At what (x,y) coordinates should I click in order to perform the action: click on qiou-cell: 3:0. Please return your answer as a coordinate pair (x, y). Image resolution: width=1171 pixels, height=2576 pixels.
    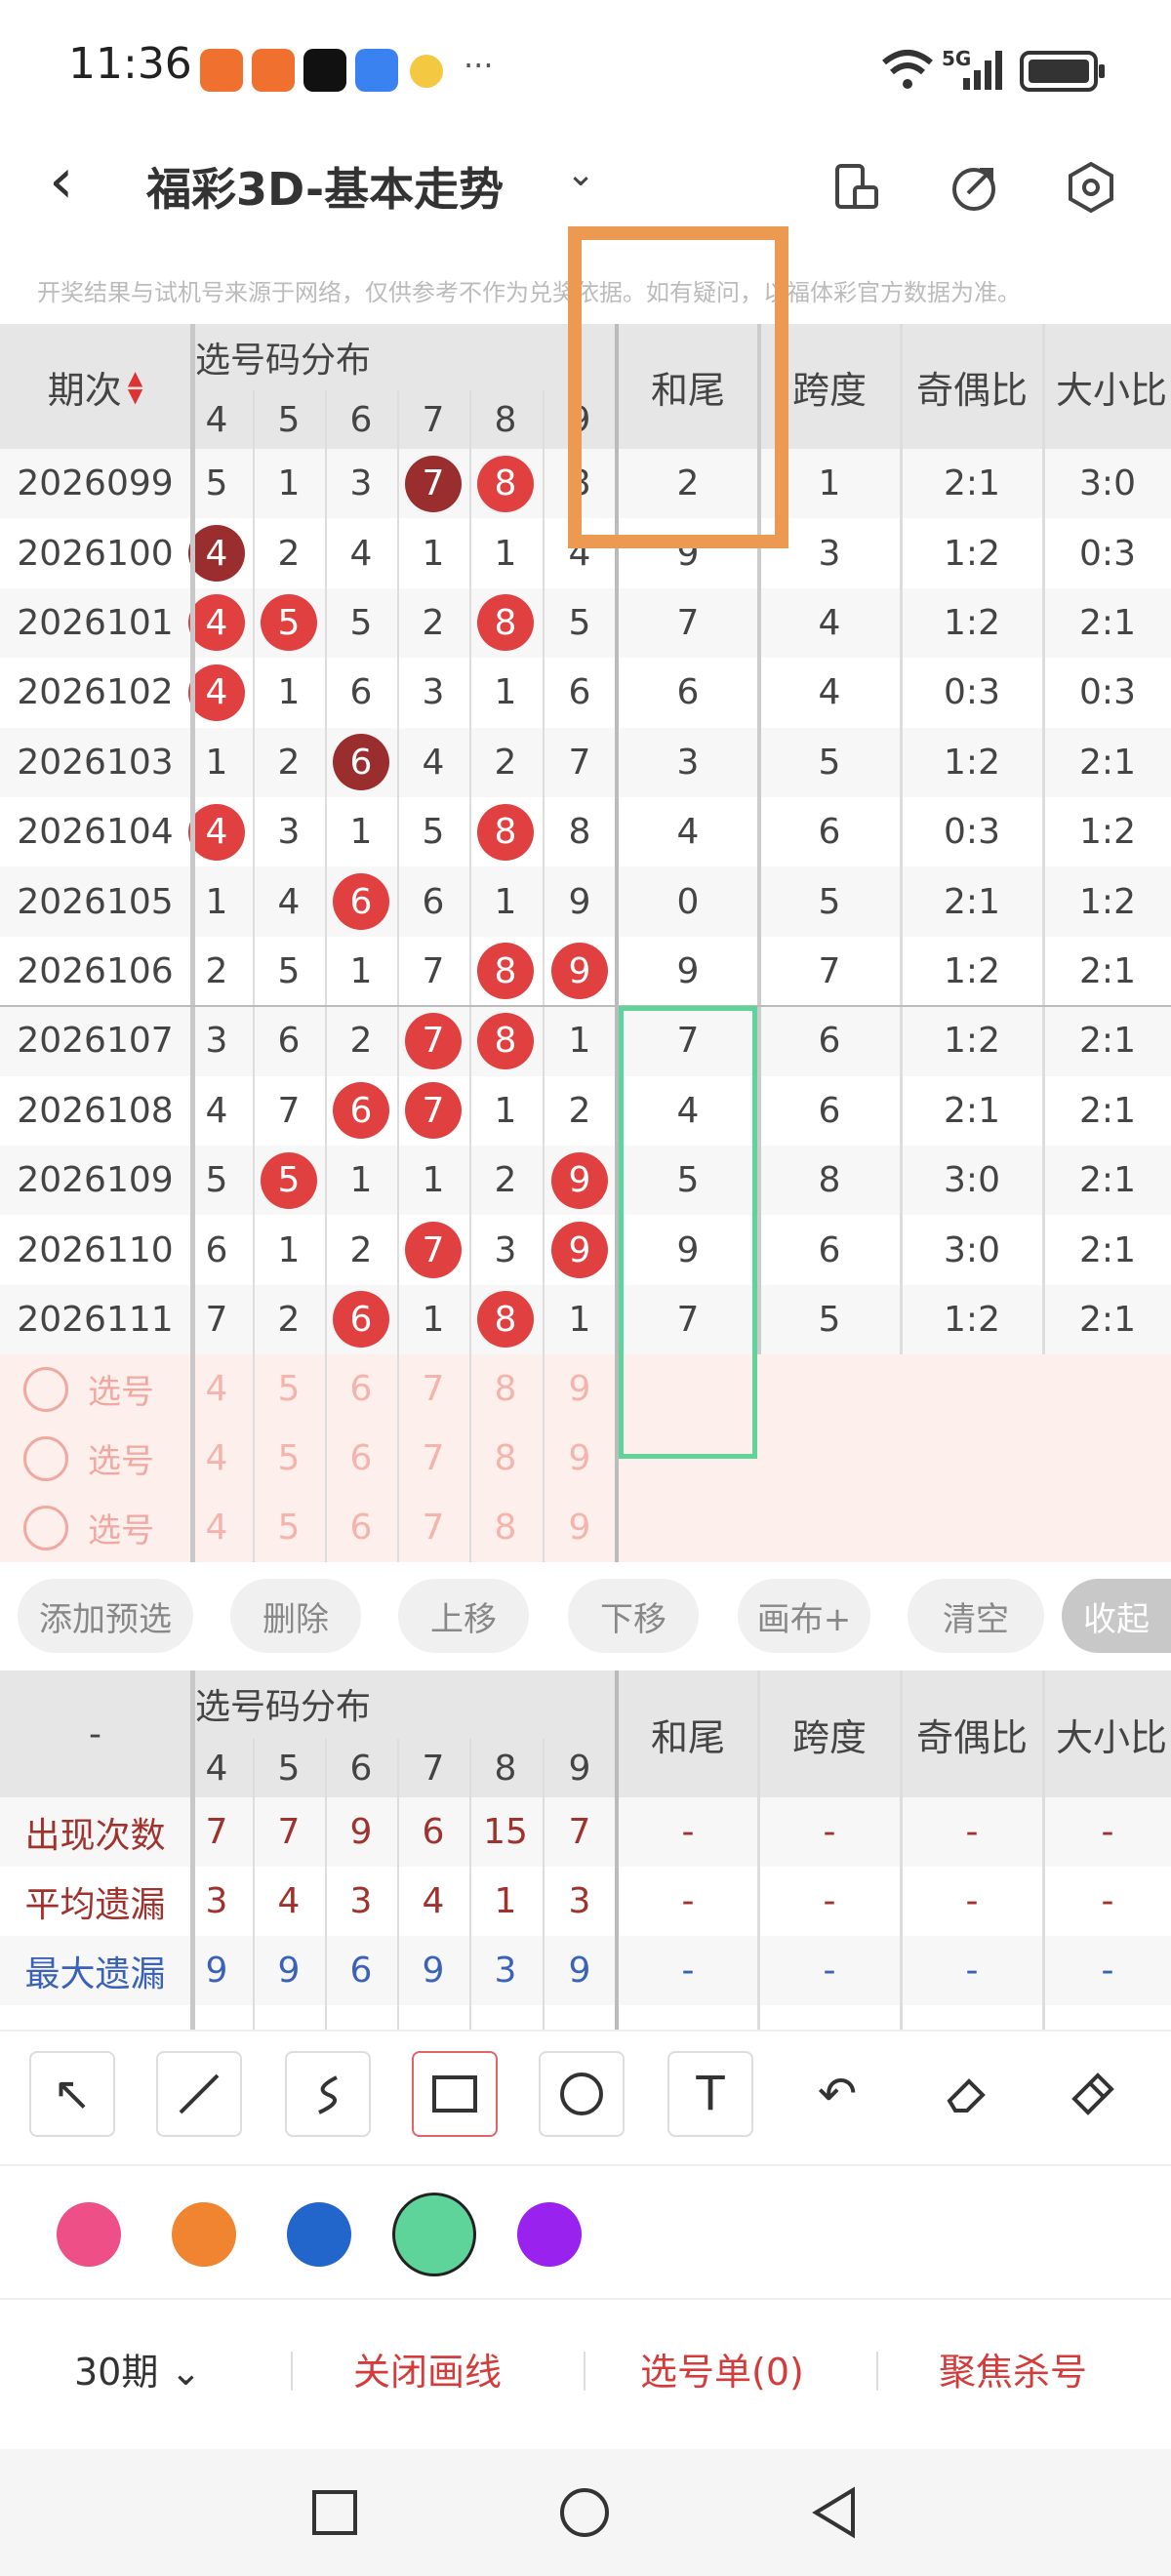
    Looking at the image, I should click on (972, 1249).